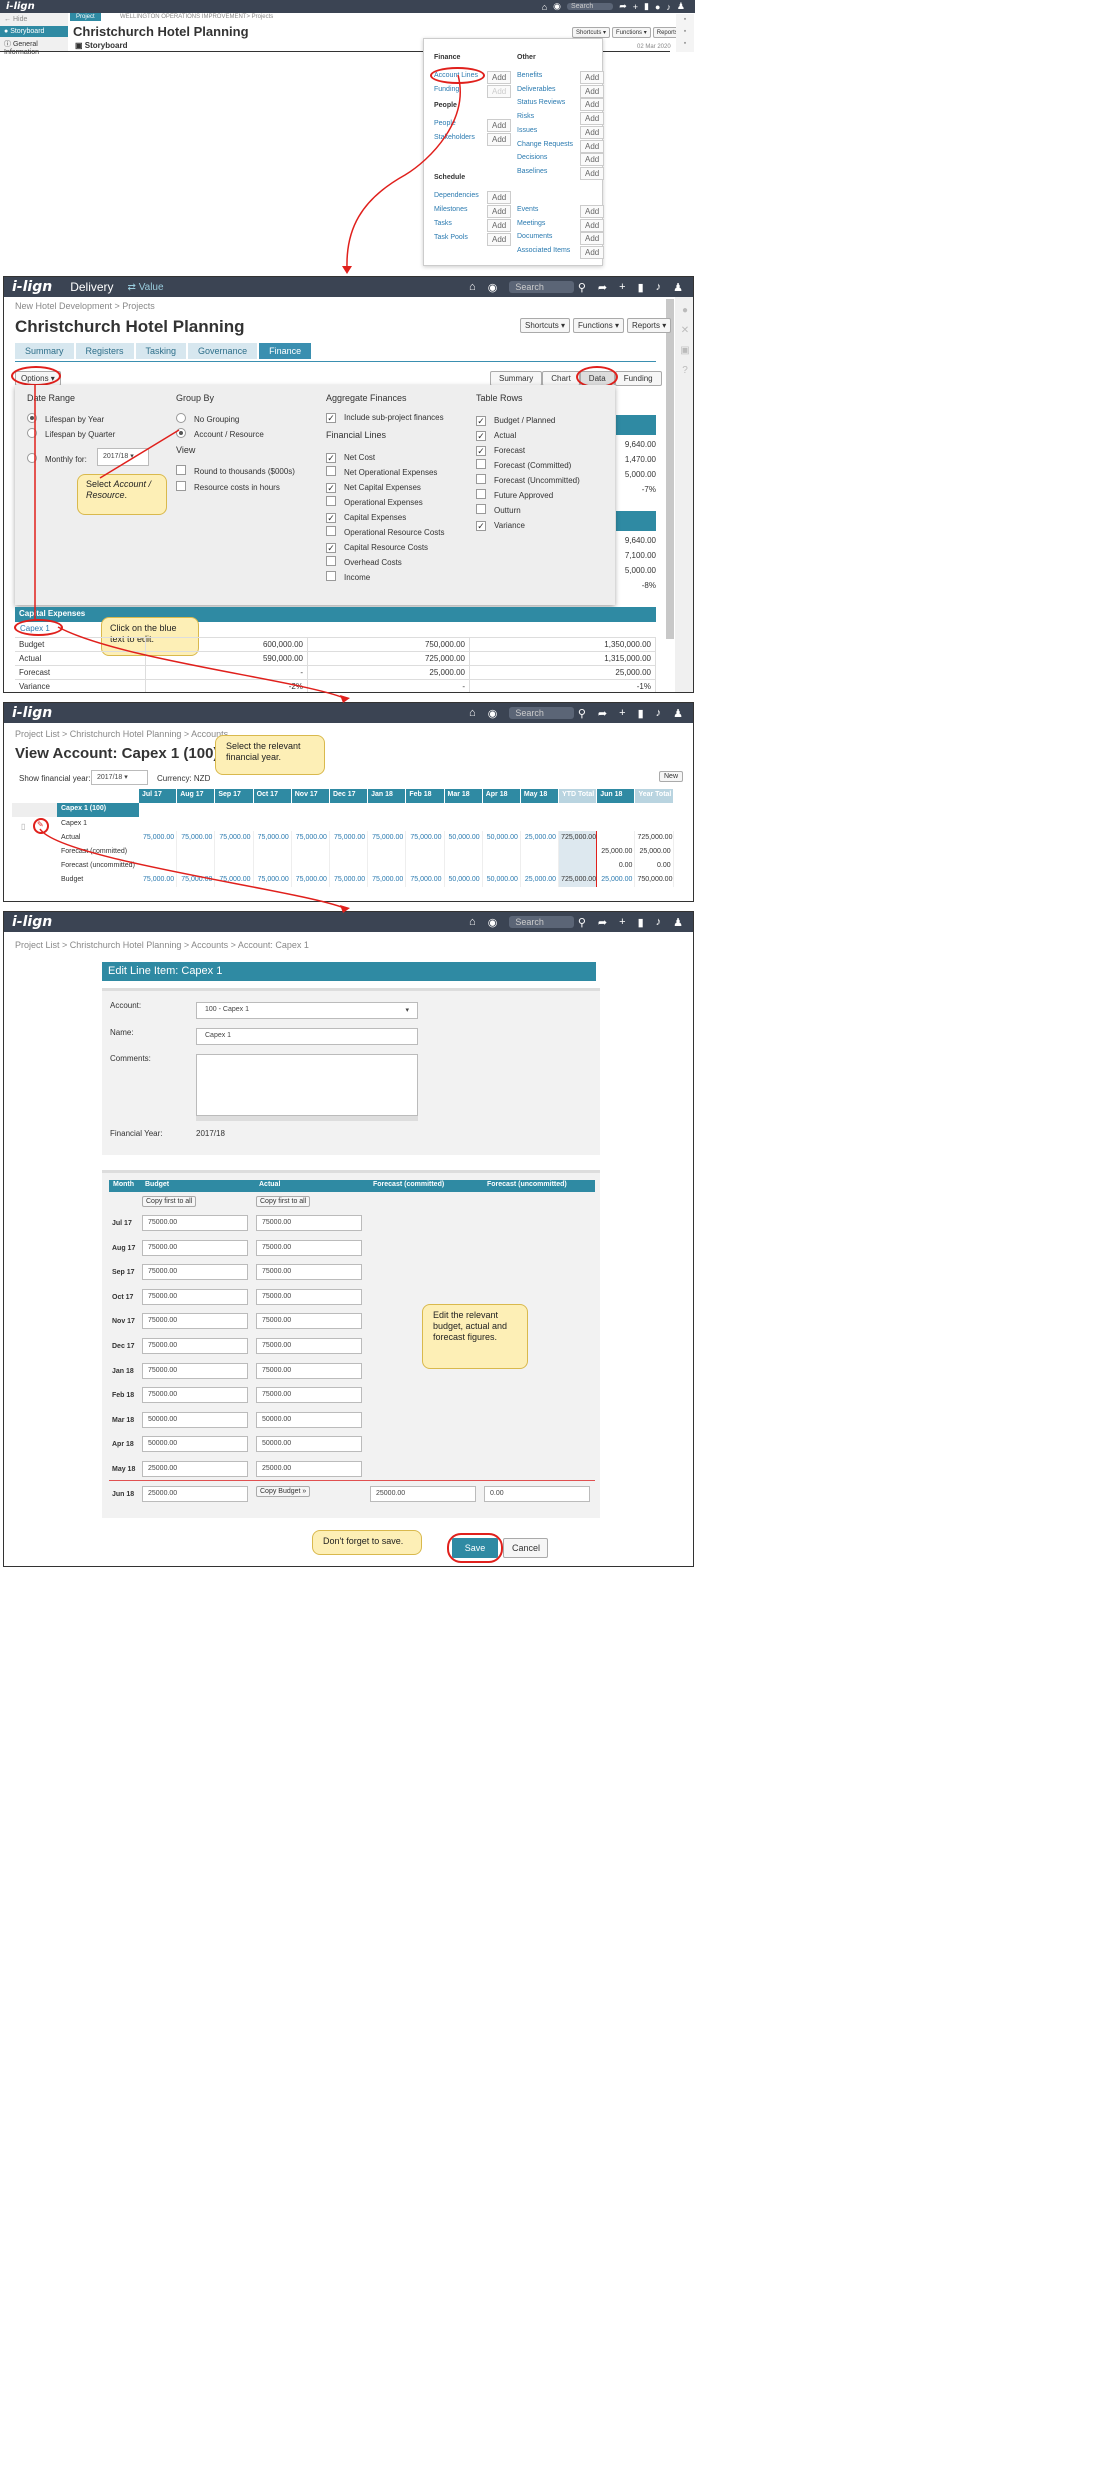 Image resolution: width=1095 pixels, height=2471 pixels. What do you see at coordinates (684, 371) in the screenshot?
I see `help-icon: ?` at bounding box center [684, 371].